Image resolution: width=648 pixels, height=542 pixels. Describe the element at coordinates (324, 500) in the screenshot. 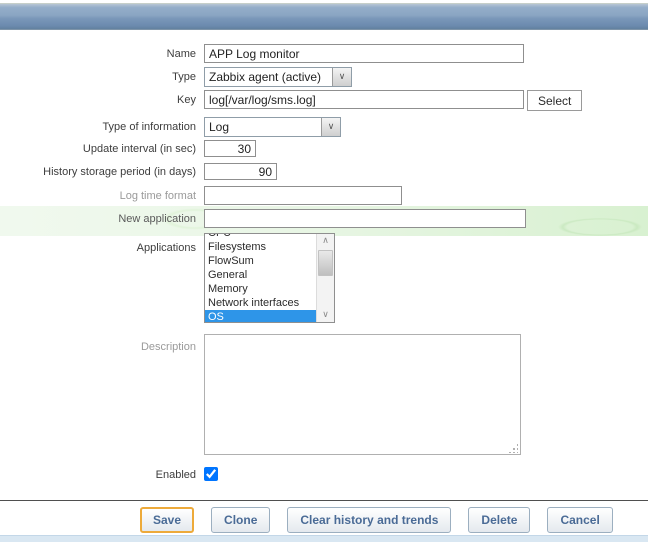

I see `footer-divider` at that location.